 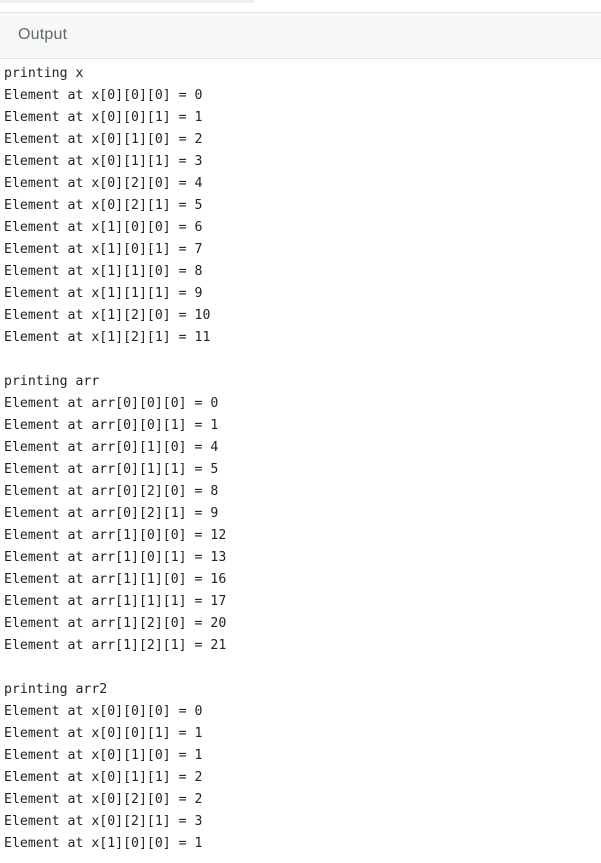 What do you see at coordinates (127, 1) in the screenshot?
I see `top-scroll-track` at bounding box center [127, 1].